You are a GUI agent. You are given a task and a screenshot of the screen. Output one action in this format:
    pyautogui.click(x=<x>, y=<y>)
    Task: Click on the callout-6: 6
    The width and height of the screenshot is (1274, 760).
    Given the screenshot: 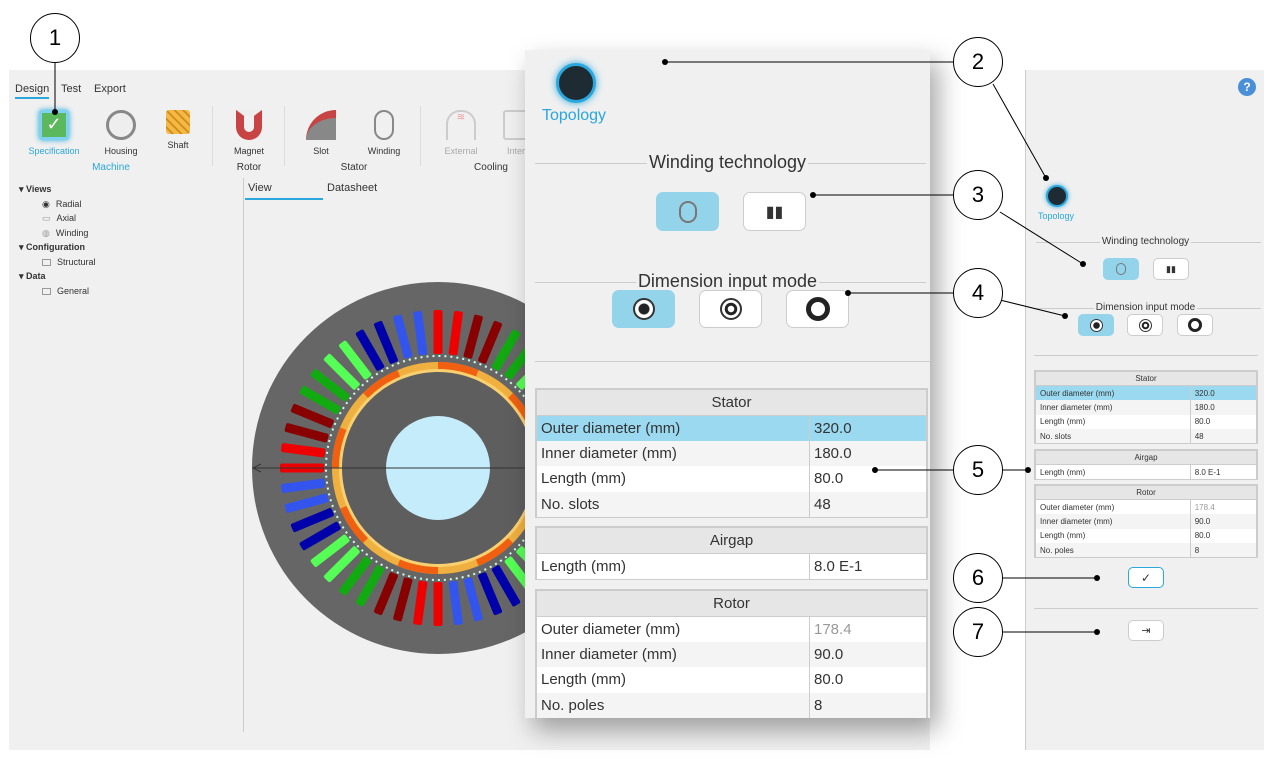 What is the action you would take?
    pyautogui.click(x=978, y=578)
    